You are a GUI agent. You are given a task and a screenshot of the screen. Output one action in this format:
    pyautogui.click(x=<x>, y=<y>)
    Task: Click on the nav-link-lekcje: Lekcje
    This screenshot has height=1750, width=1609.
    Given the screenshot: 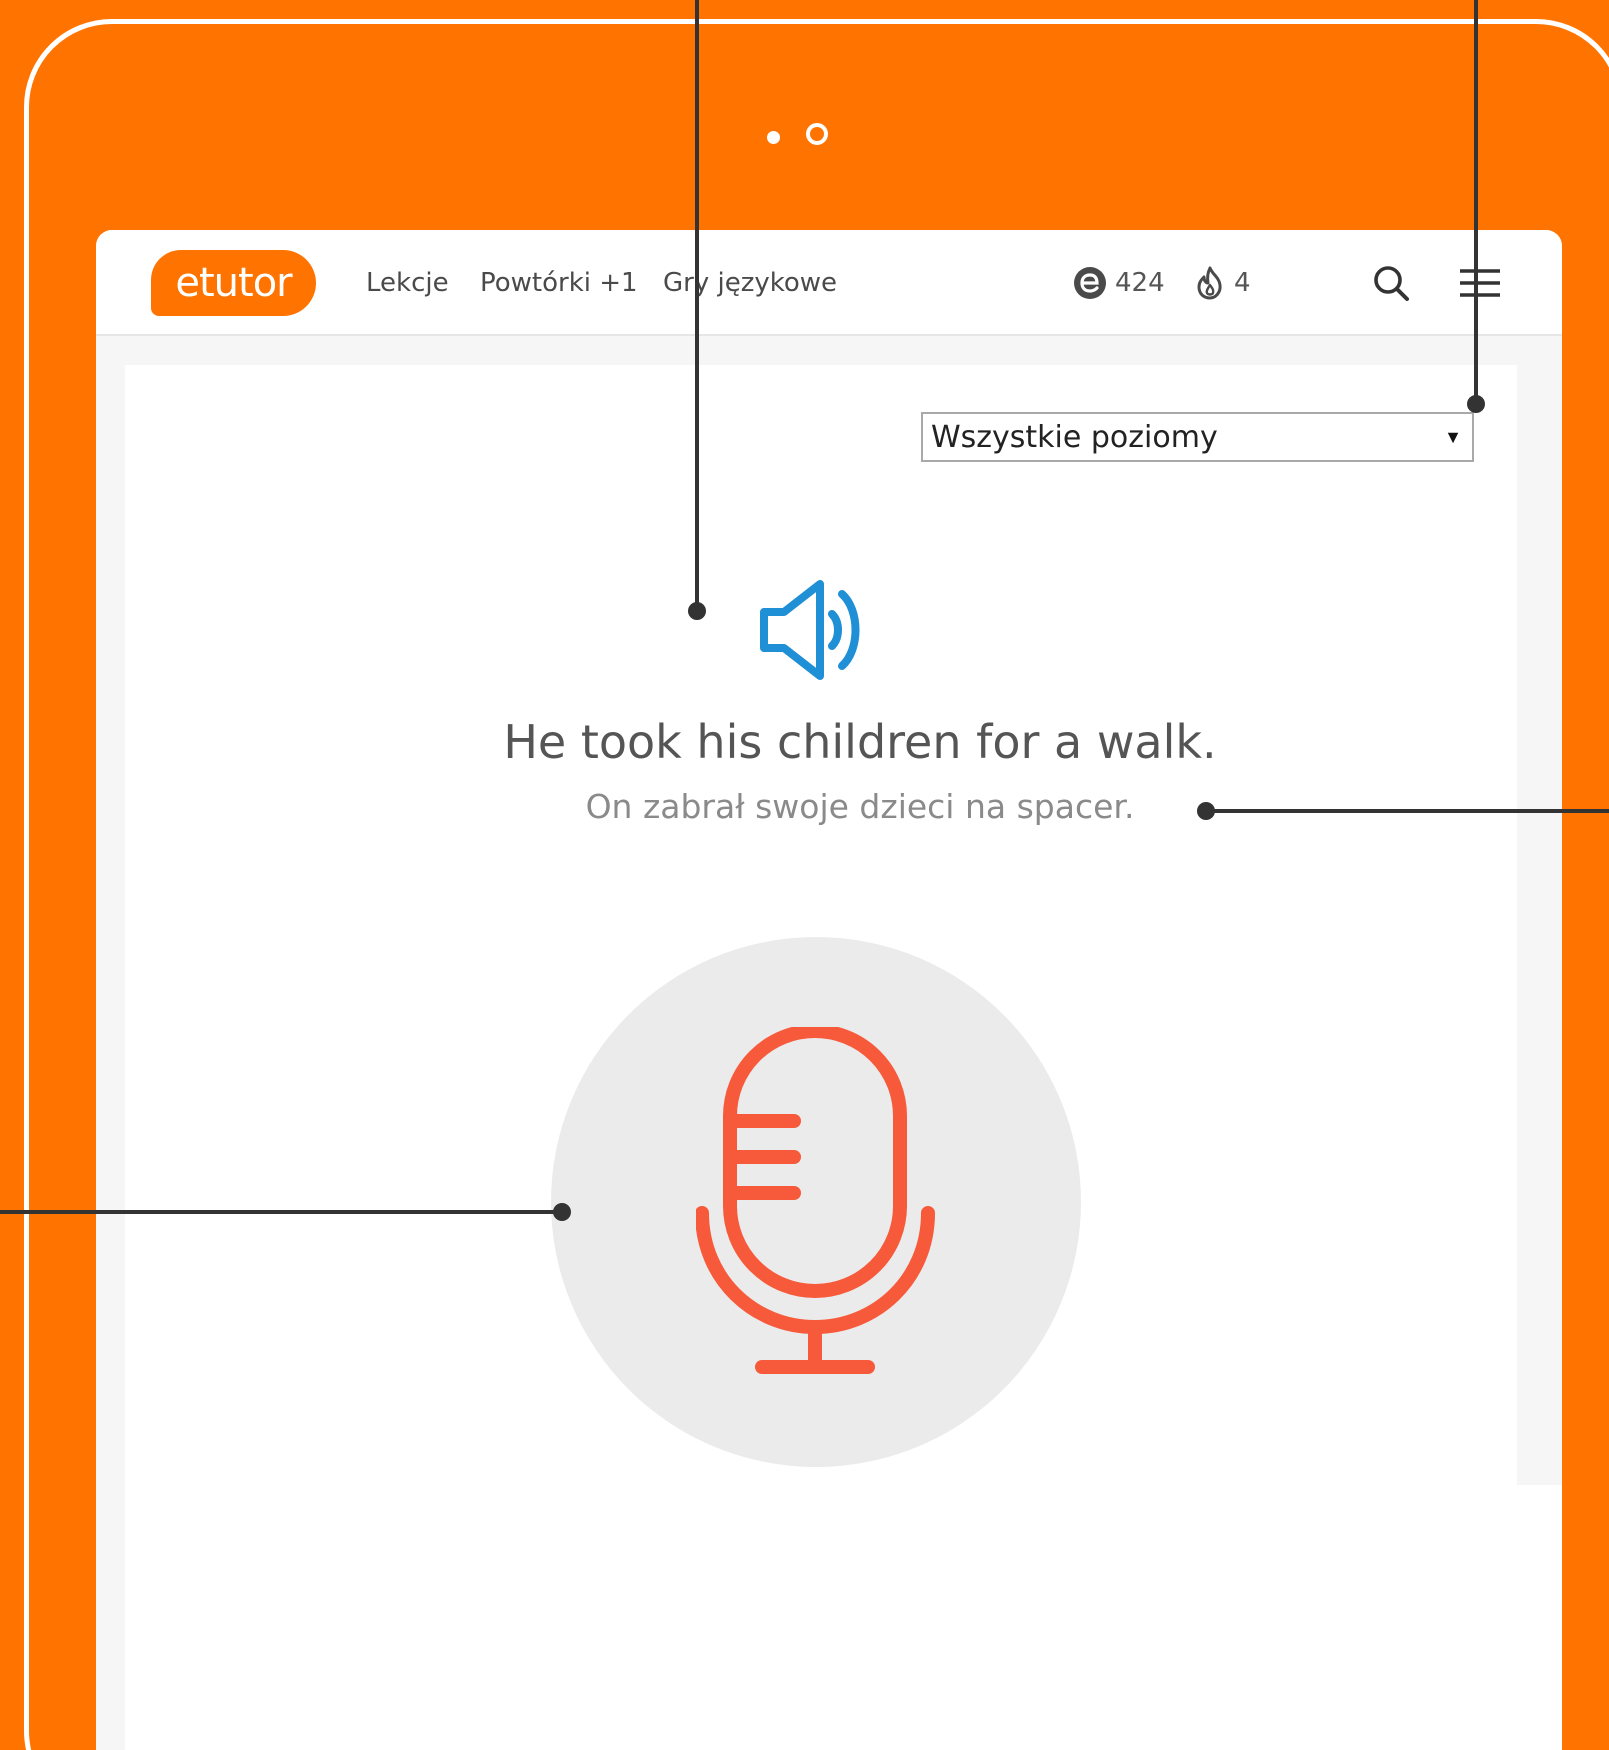 What is the action you would take?
    pyautogui.click(x=407, y=283)
    